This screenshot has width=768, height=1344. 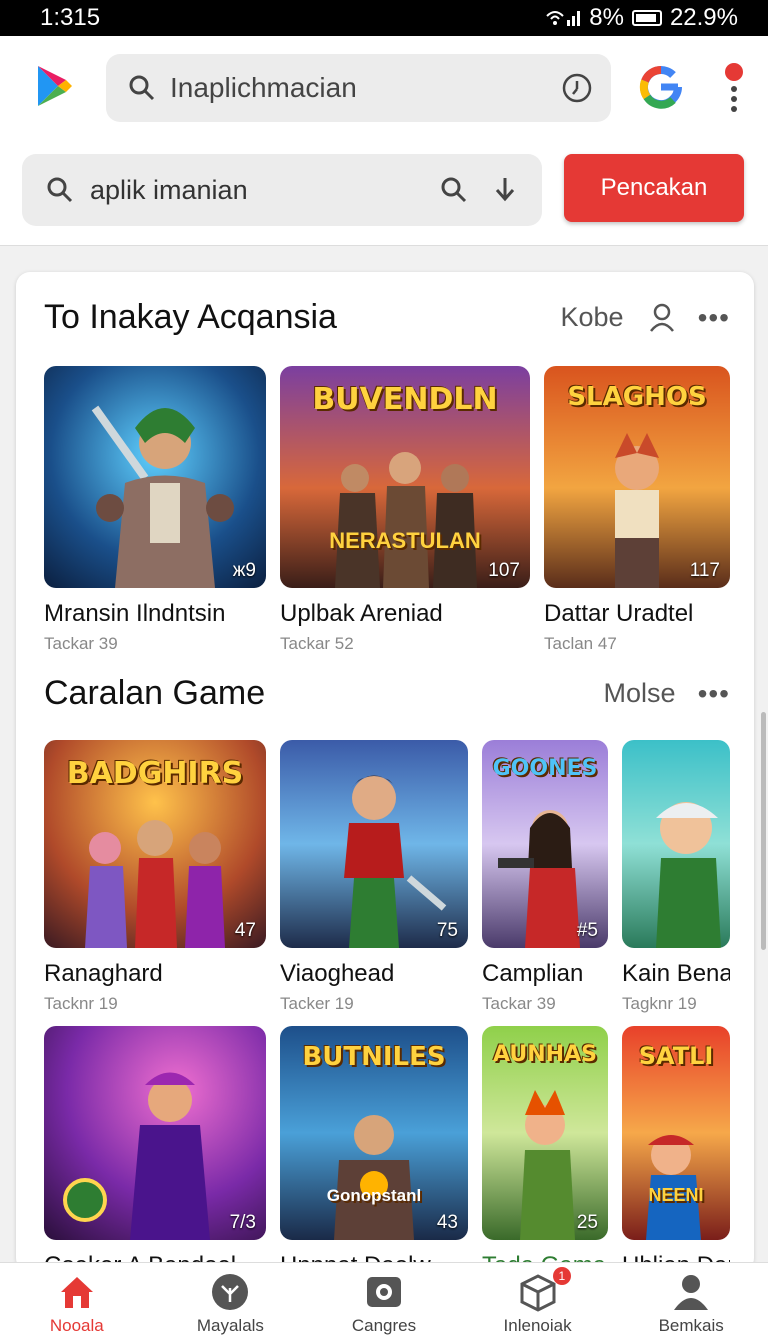 I want to click on app-tile: 7/3 Coeker A Bandoel, so click(x=155, y=1149).